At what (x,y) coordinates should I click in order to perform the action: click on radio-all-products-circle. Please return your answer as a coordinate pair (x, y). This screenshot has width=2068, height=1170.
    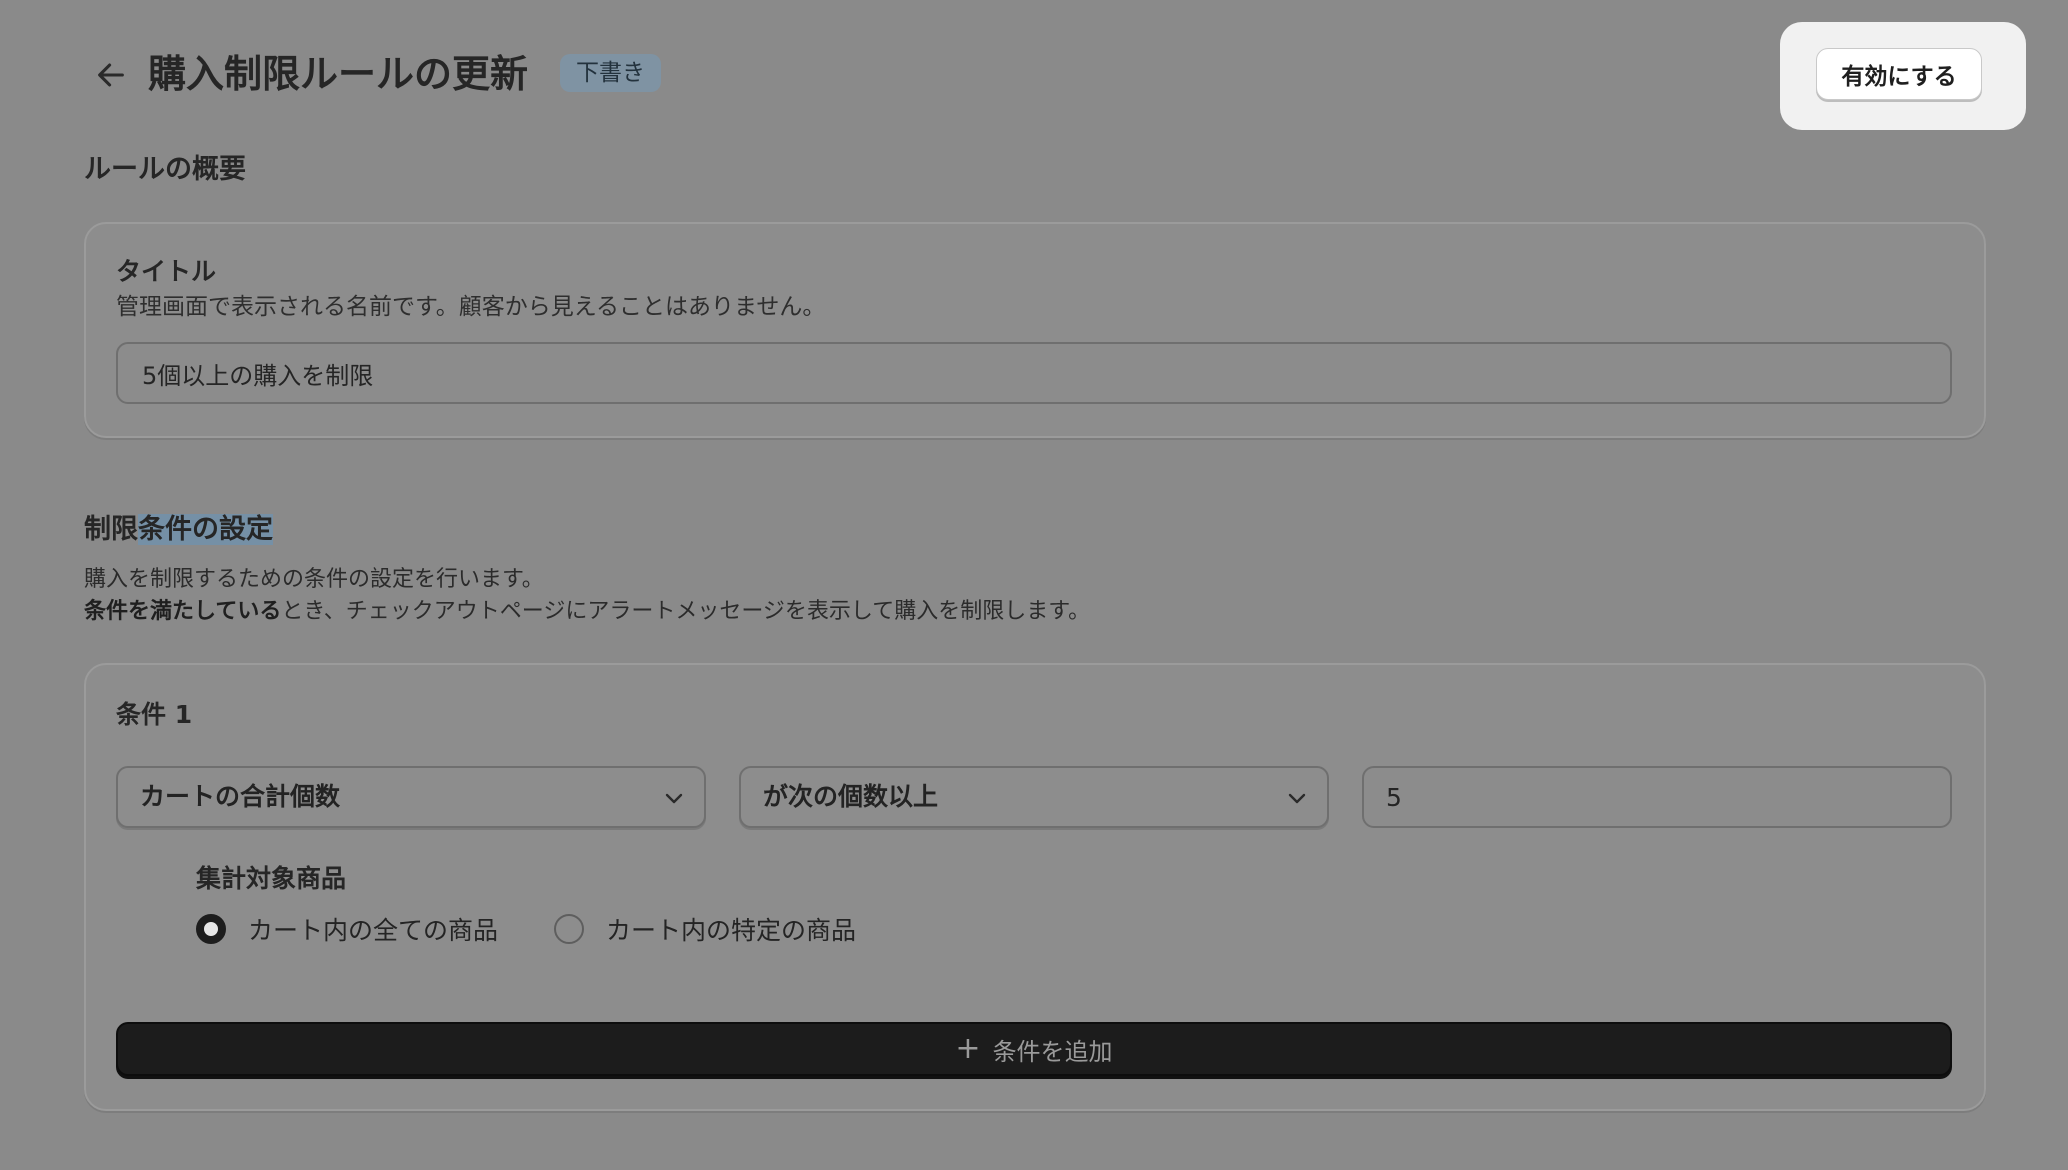
    Looking at the image, I should click on (211, 929).